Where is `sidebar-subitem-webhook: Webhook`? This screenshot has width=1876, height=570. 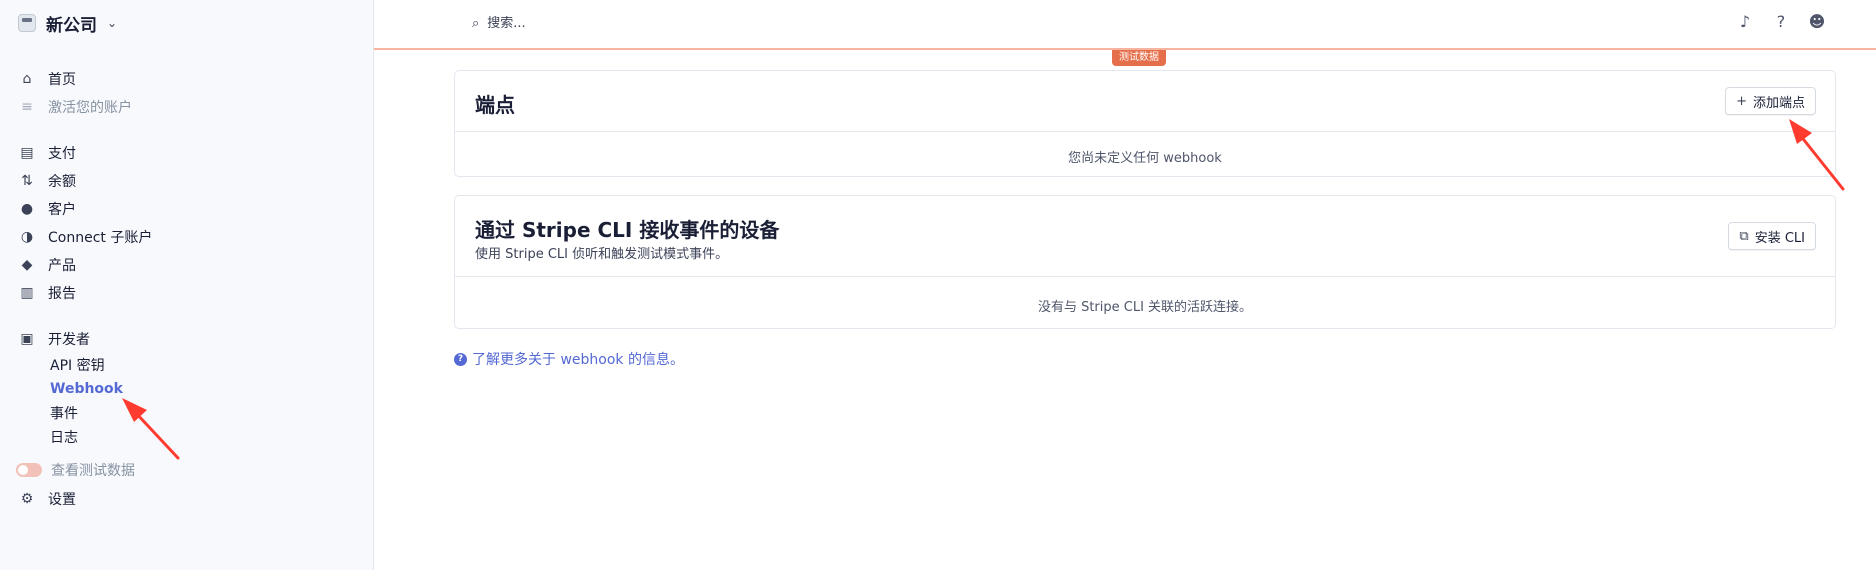
sidebar-subitem-webhook: Webhook is located at coordinates (86, 389).